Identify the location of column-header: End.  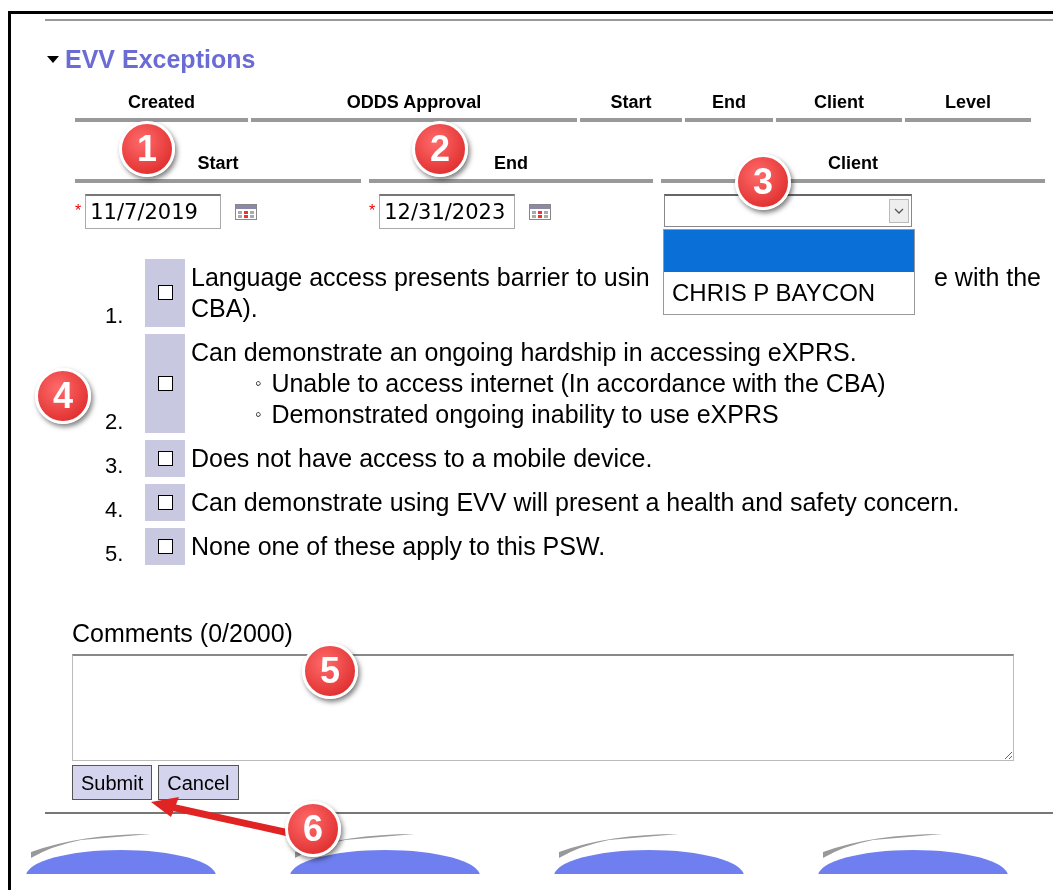
(729, 105).